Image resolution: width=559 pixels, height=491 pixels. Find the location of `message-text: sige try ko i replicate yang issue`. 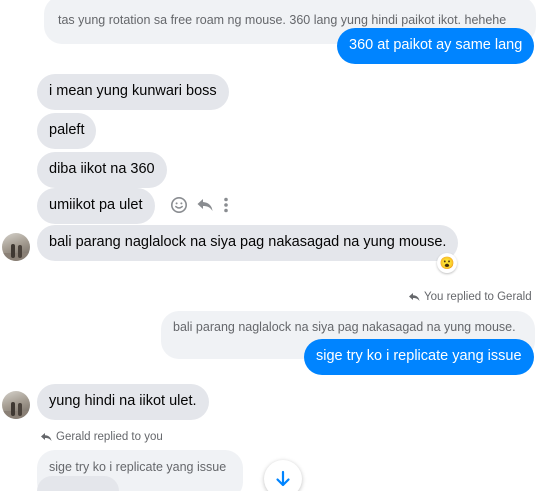

message-text: sige try ko i replicate yang issue is located at coordinates (419, 356).